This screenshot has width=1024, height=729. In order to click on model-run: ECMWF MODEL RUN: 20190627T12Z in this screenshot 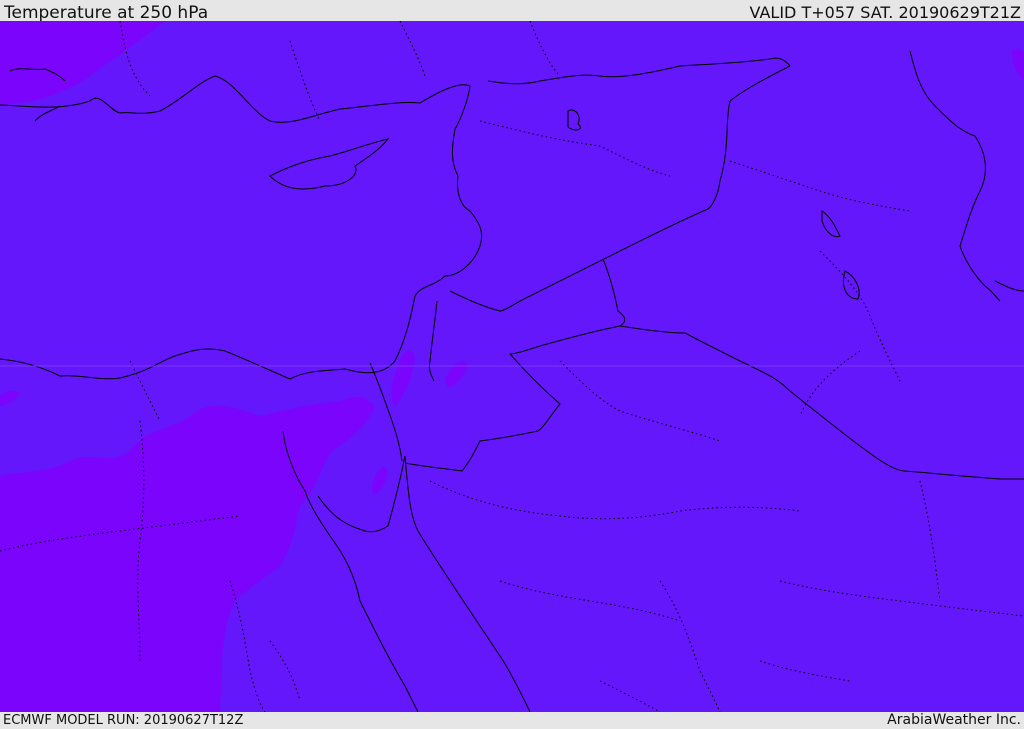, I will do `click(123, 720)`.